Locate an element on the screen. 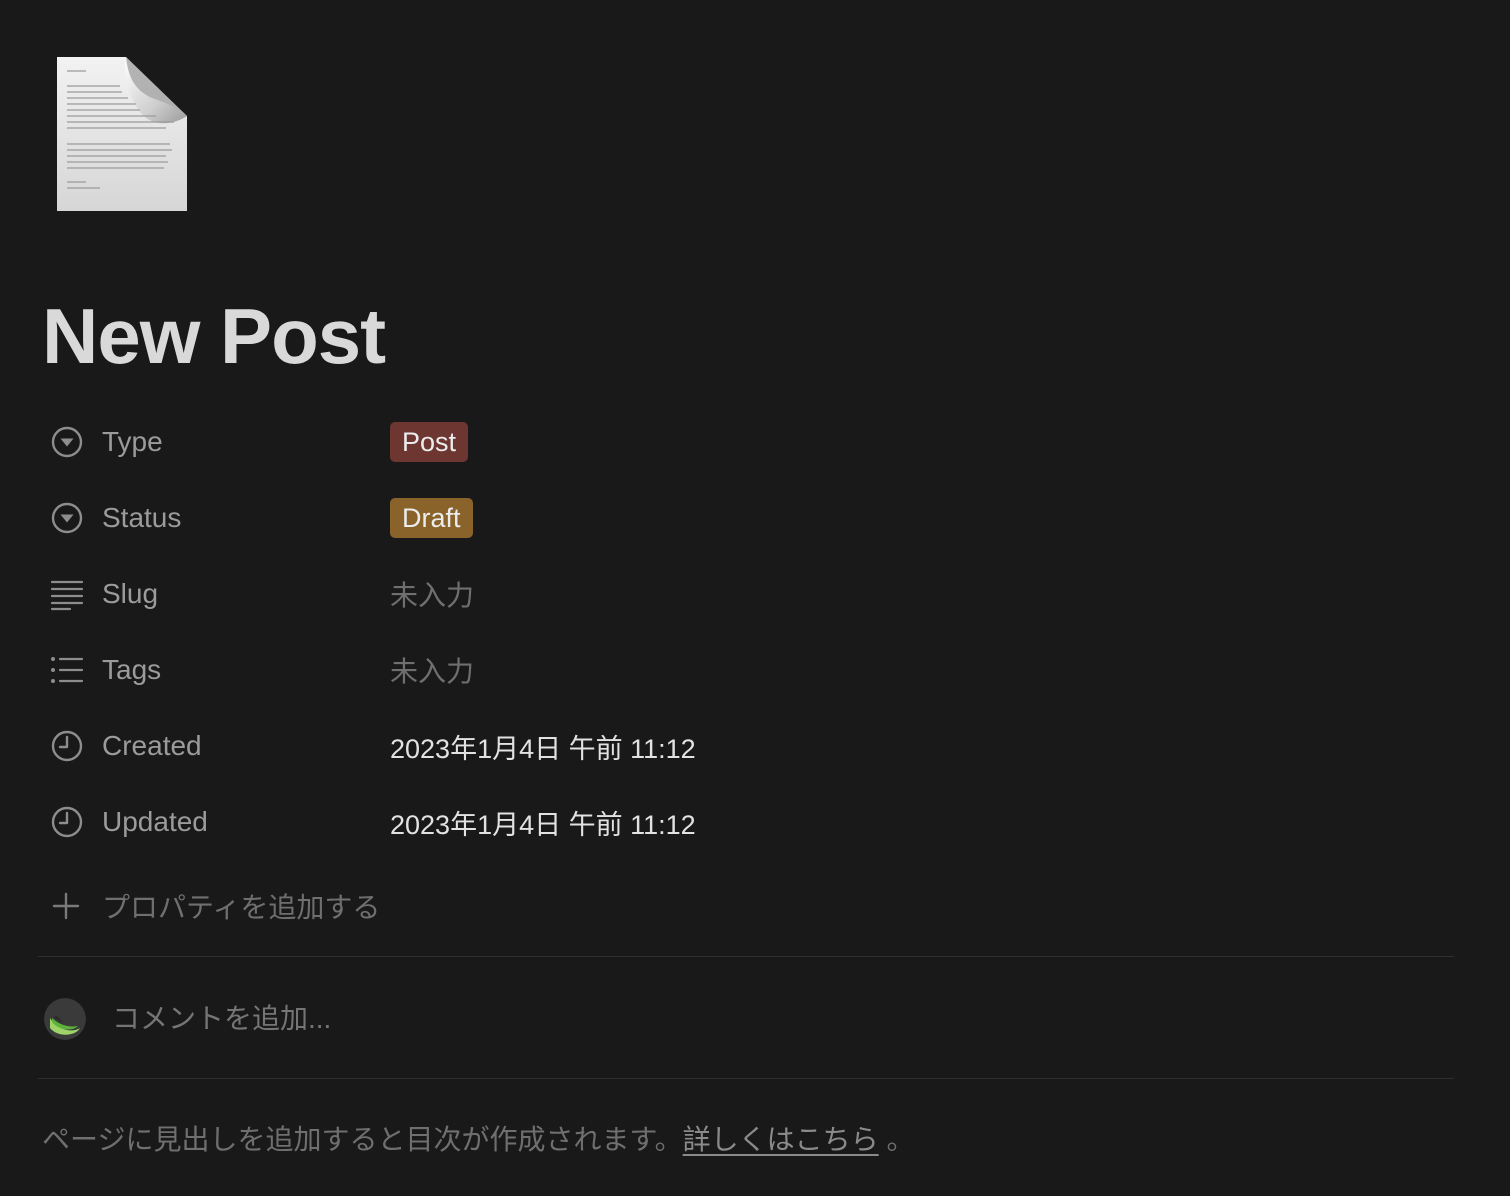 The width and height of the screenshot is (1510, 1196). text-icon is located at coordinates (68, 594).